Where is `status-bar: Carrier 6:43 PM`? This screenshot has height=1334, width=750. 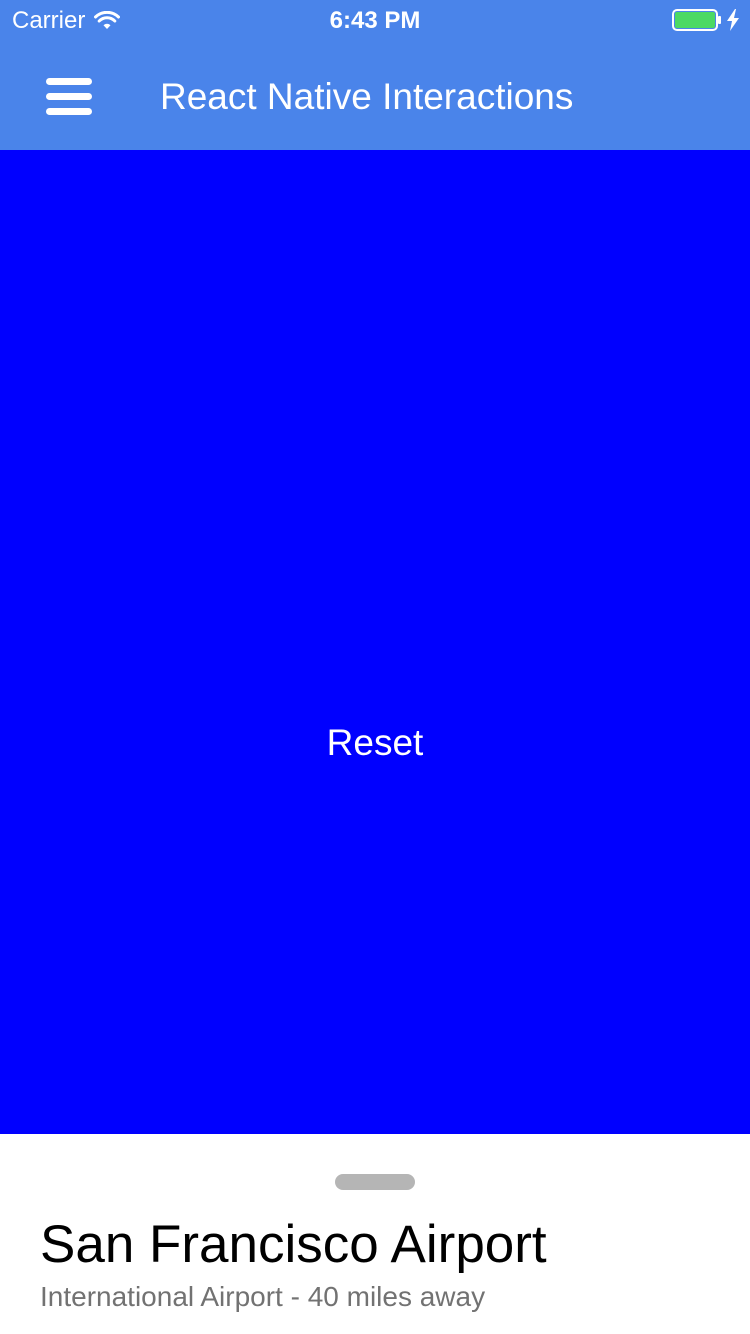
status-bar: Carrier 6:43 PM is located at coordinates (375, 20).